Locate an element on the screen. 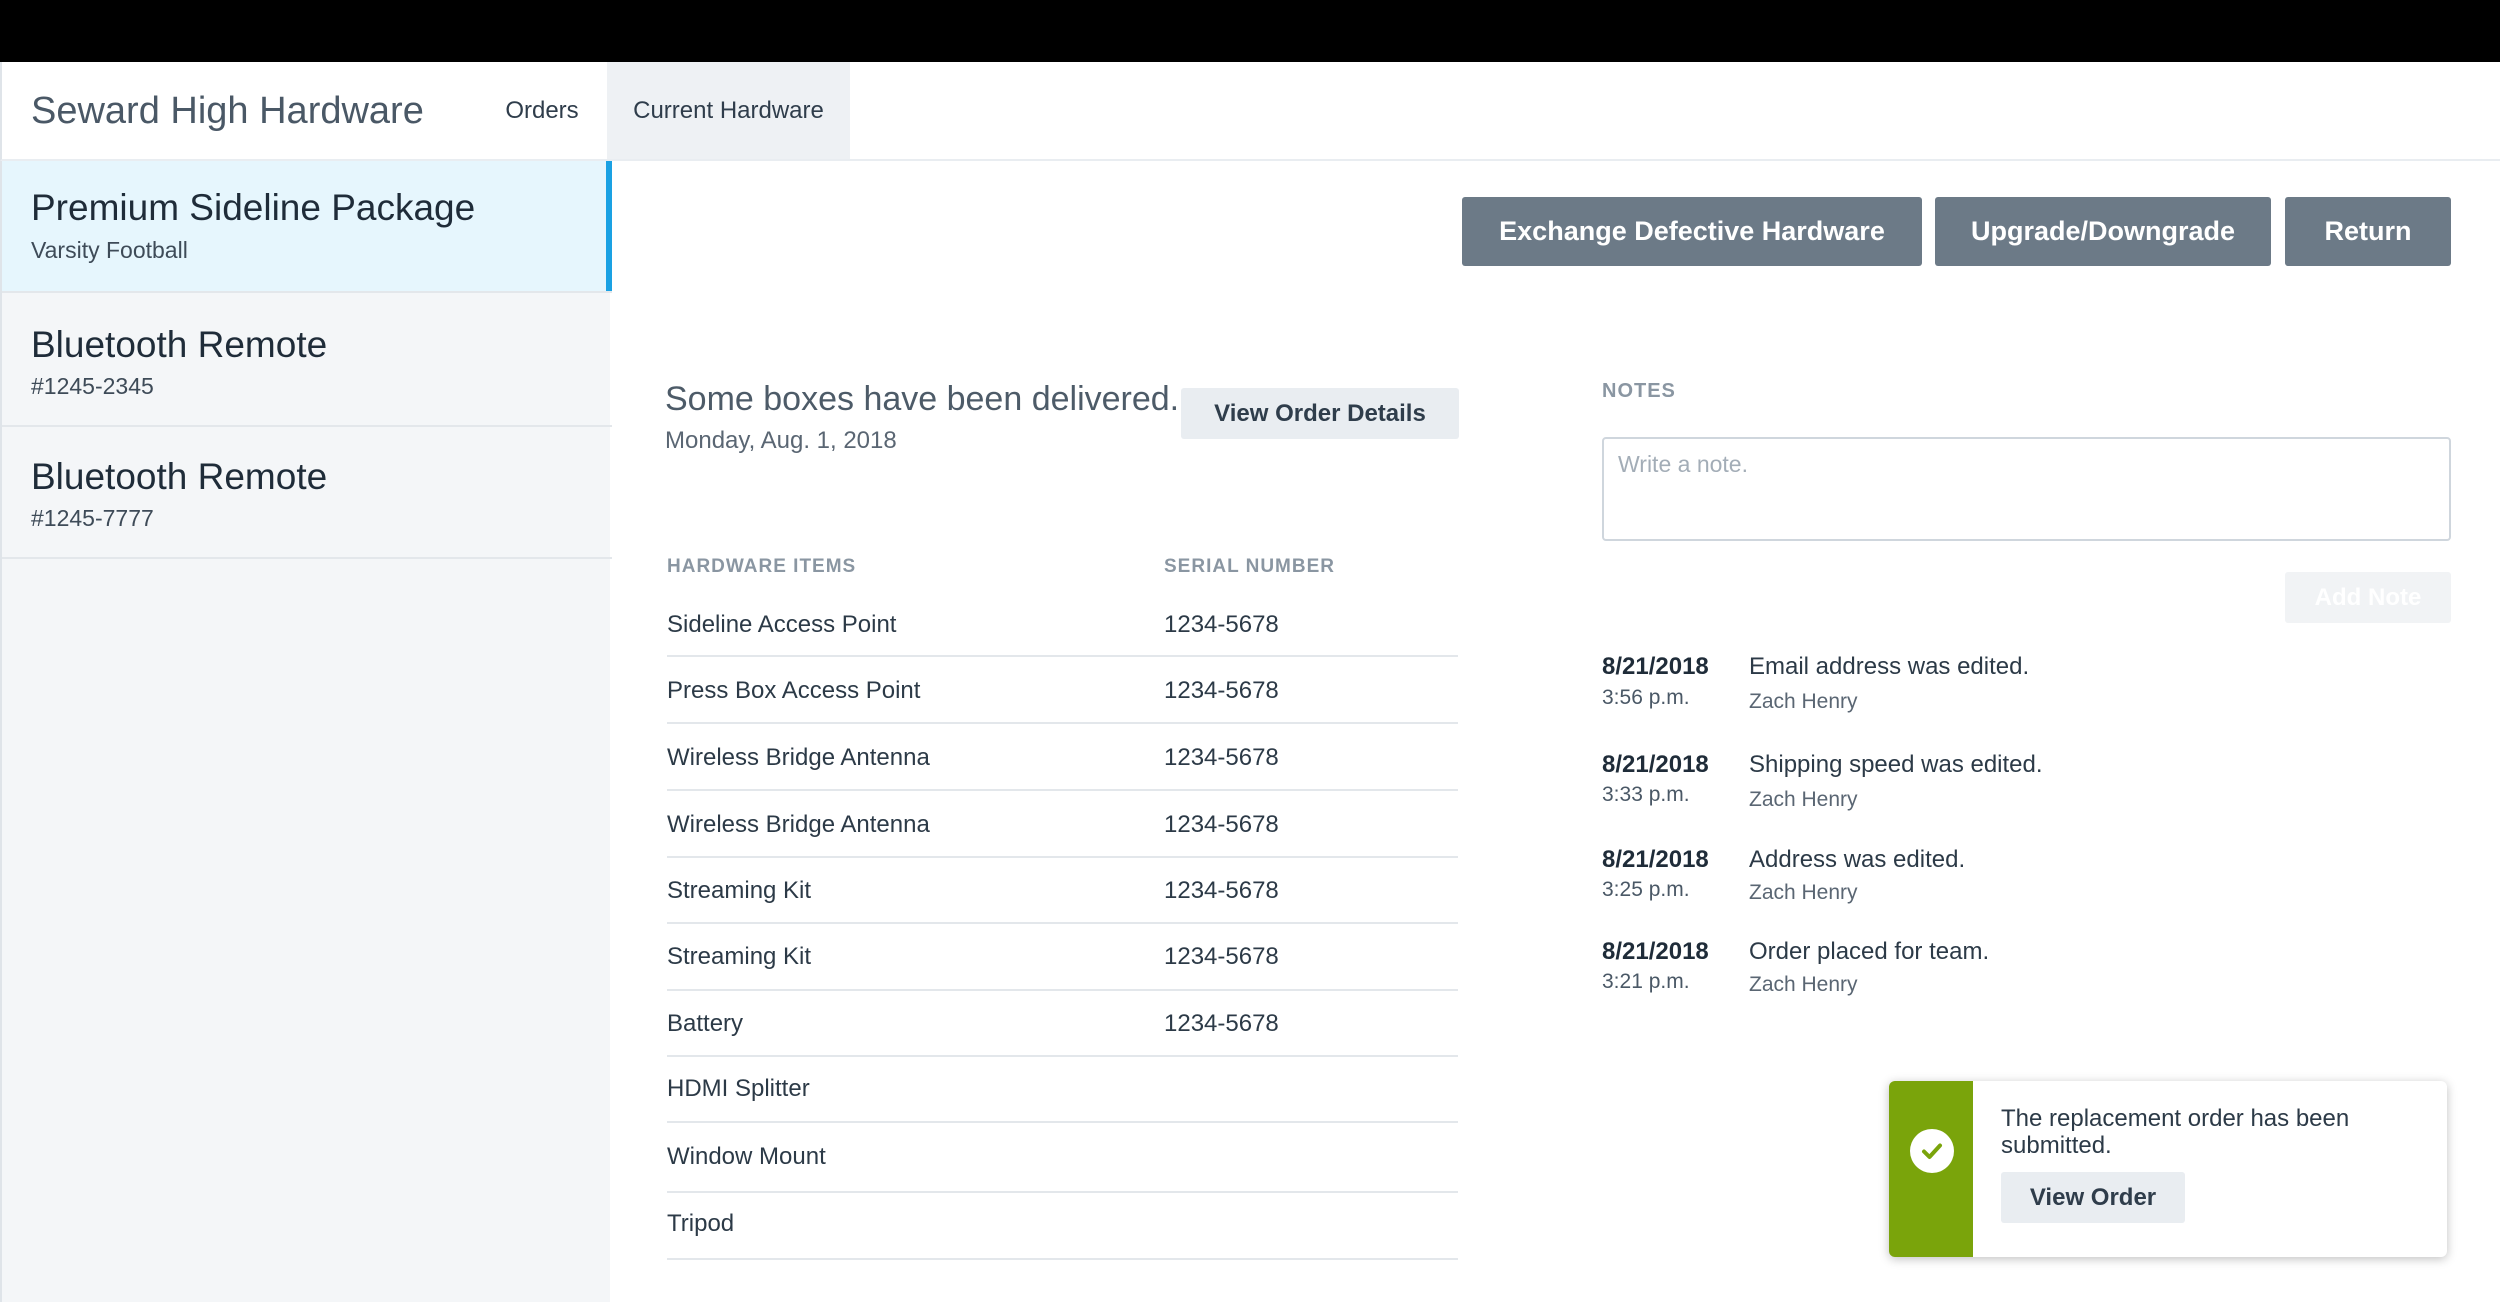 Image resolution: width=2500 pixels, height=1302 pixels. hardware-item-name: Battery is located at coordinates (705, 1023).